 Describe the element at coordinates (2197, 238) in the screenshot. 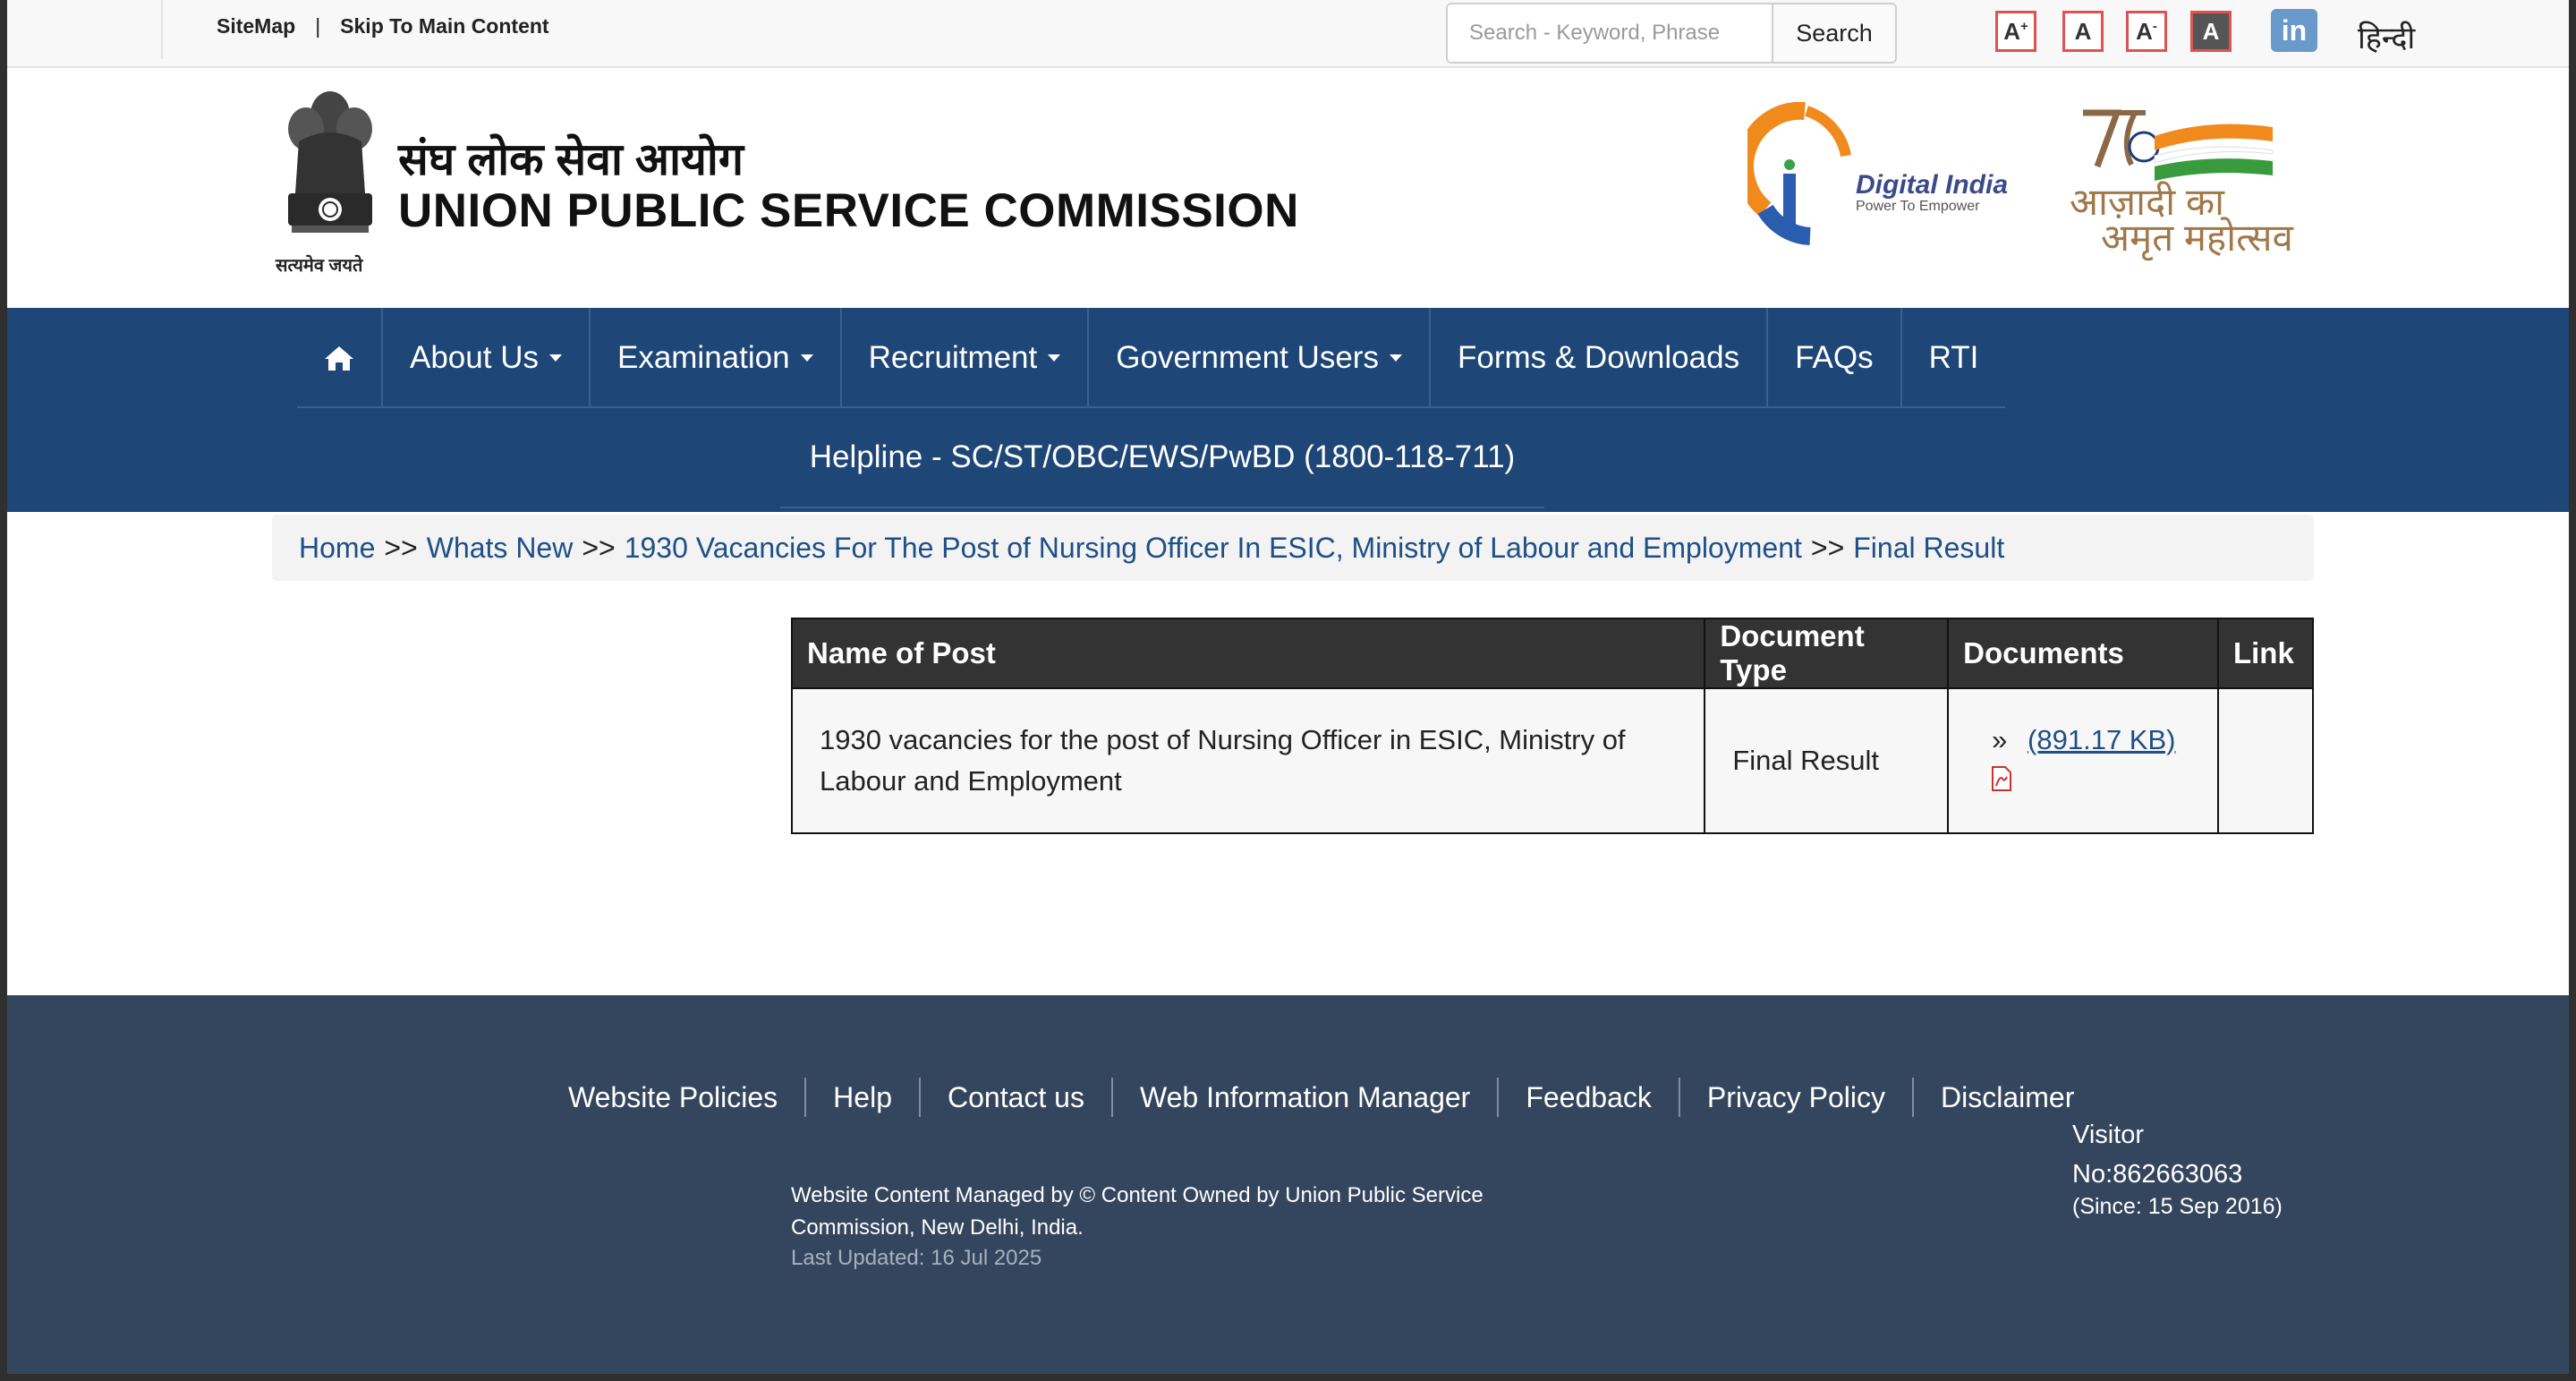

I see `azadi-text-line2: अमृत महोत्सव` at that location.